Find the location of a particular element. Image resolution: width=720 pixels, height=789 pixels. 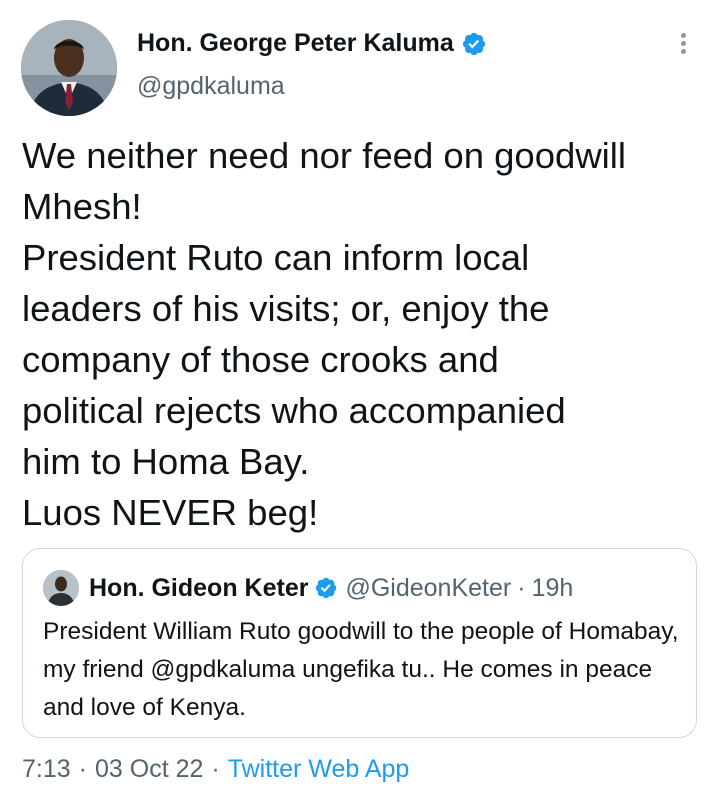

author-name: Hon. George Peter Kaluma is located at coordinates (295, 43).